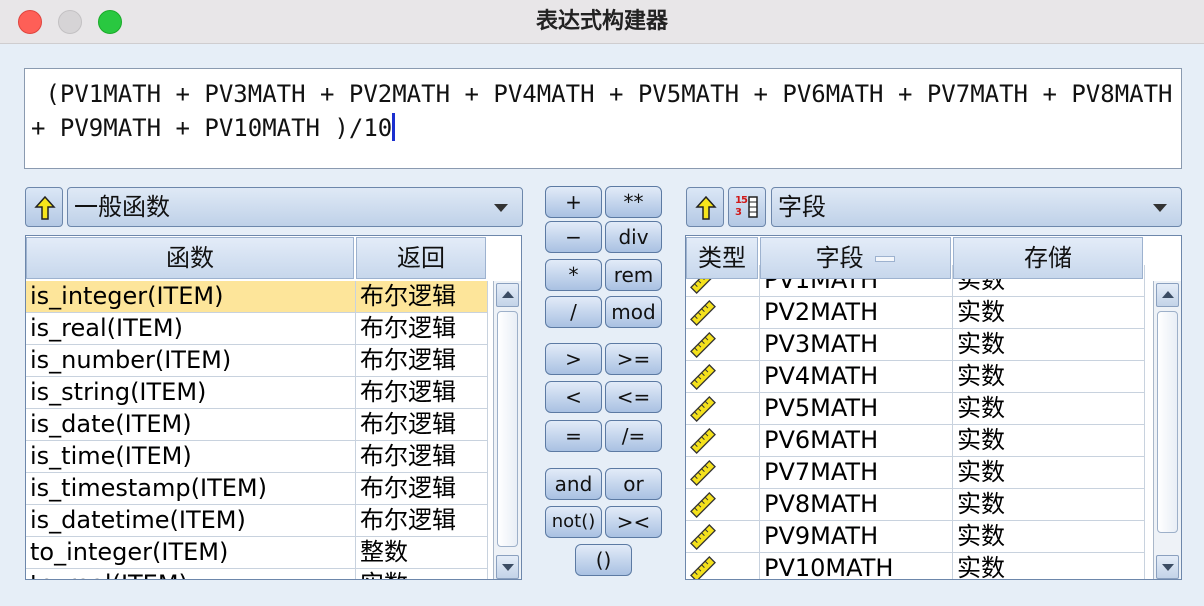 This screenshot has width=1204, height=606. What do you see at coordinates (705, 207) in the screenshot?
I see `fields-up-button` at bounding box center [705, 207].